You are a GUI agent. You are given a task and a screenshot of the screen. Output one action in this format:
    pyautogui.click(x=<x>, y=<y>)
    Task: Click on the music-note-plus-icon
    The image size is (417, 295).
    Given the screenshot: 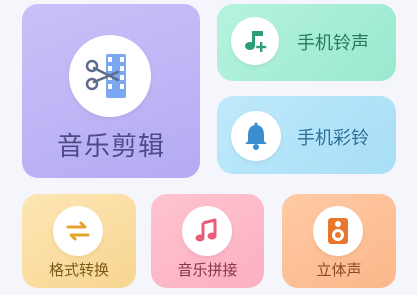 What is the action you would take?
    pyautogui.click(x=255, y=41)
    